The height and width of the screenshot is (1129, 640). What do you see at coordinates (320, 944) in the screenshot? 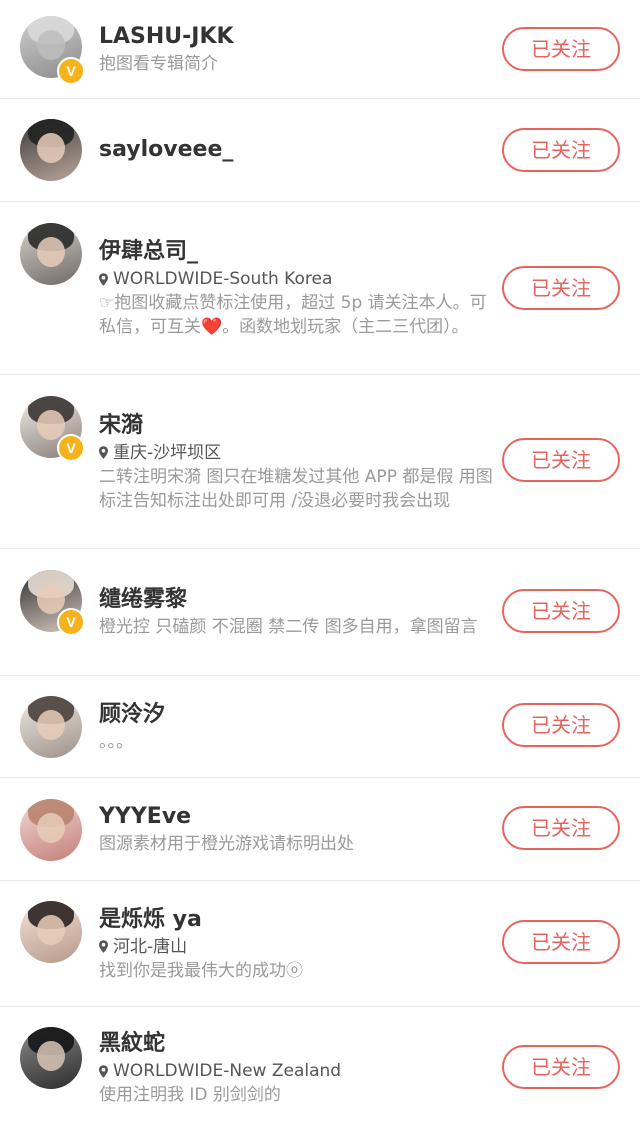
I see `user-row: 是烁烁 ya 河北-唐山 找到你是我最伟大的成功ⓞ 已关注` at bounding box center [320, 944].